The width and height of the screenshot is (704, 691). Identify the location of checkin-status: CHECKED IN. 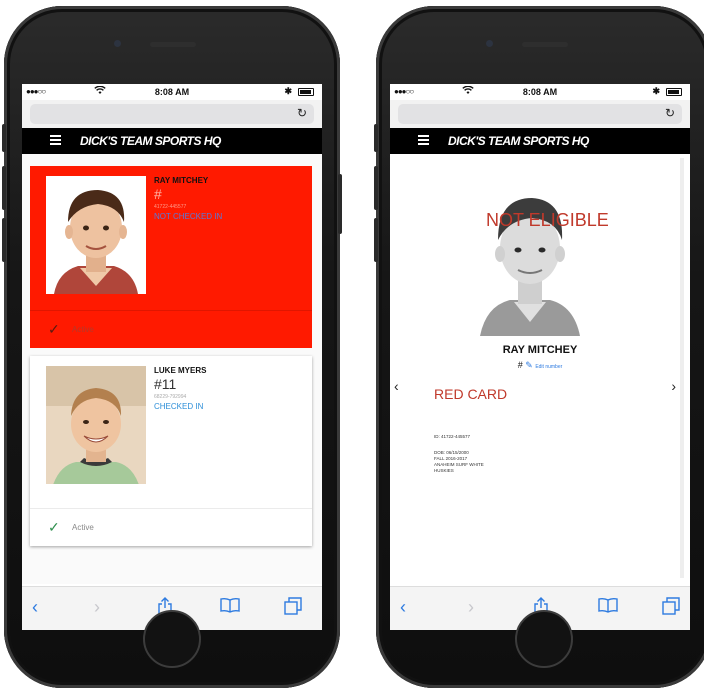
(178, 406).